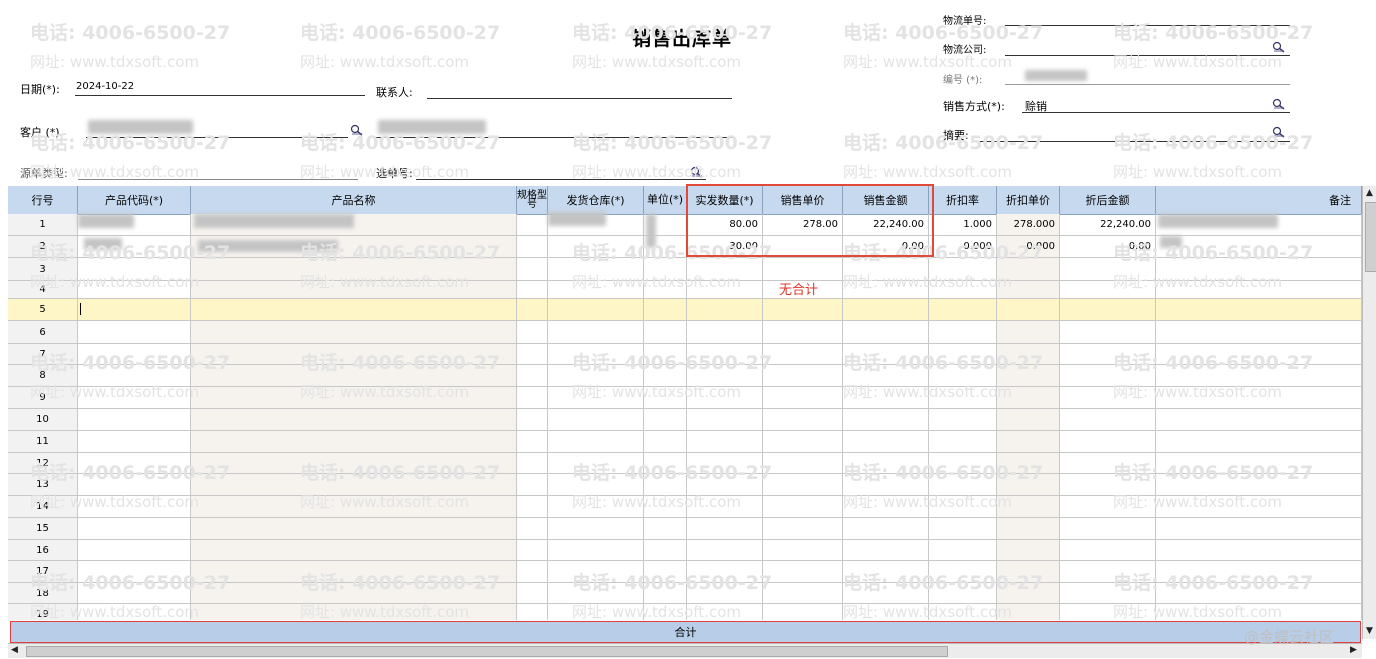 The image size is (1376, 659). What do you see at coordinates (14, 650) in the screenshot?
I see `scroll-left-icon: ◀` at bounding box center [14, 650].